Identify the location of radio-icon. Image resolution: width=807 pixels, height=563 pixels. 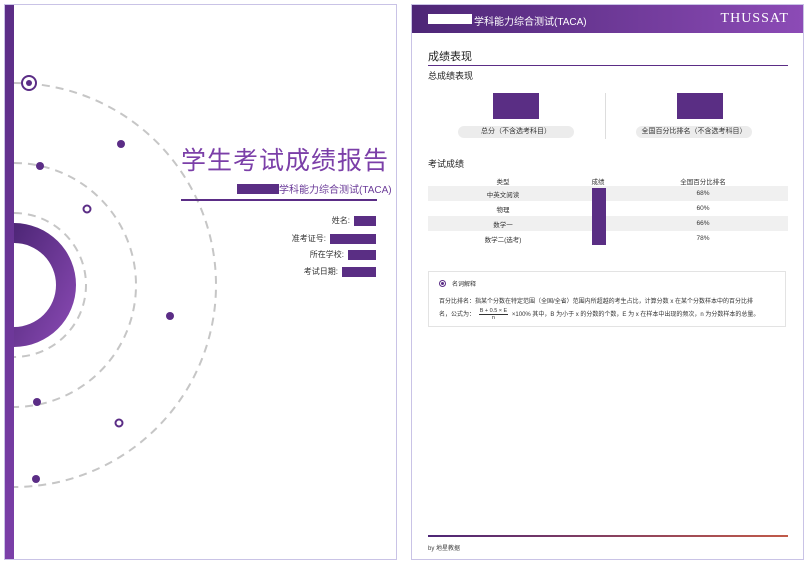
(442, 283).